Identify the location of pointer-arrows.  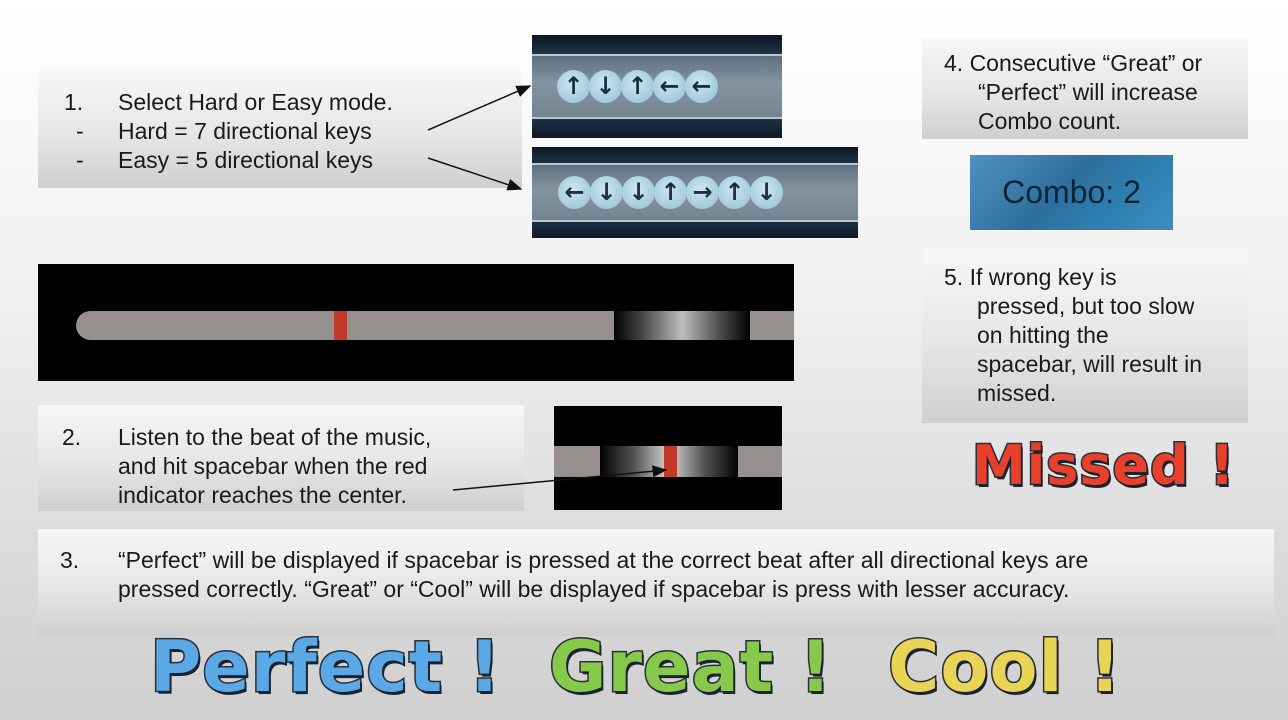
(547, 288).